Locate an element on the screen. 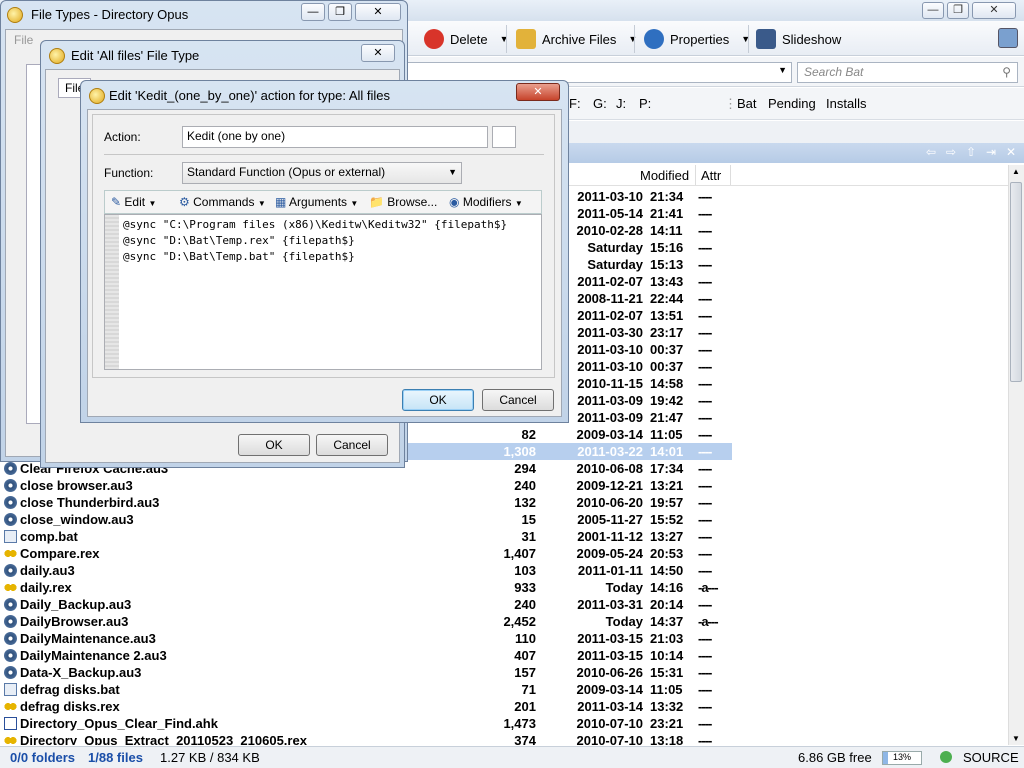  up-icon: ⇧ is located at coordinates (971, 152).